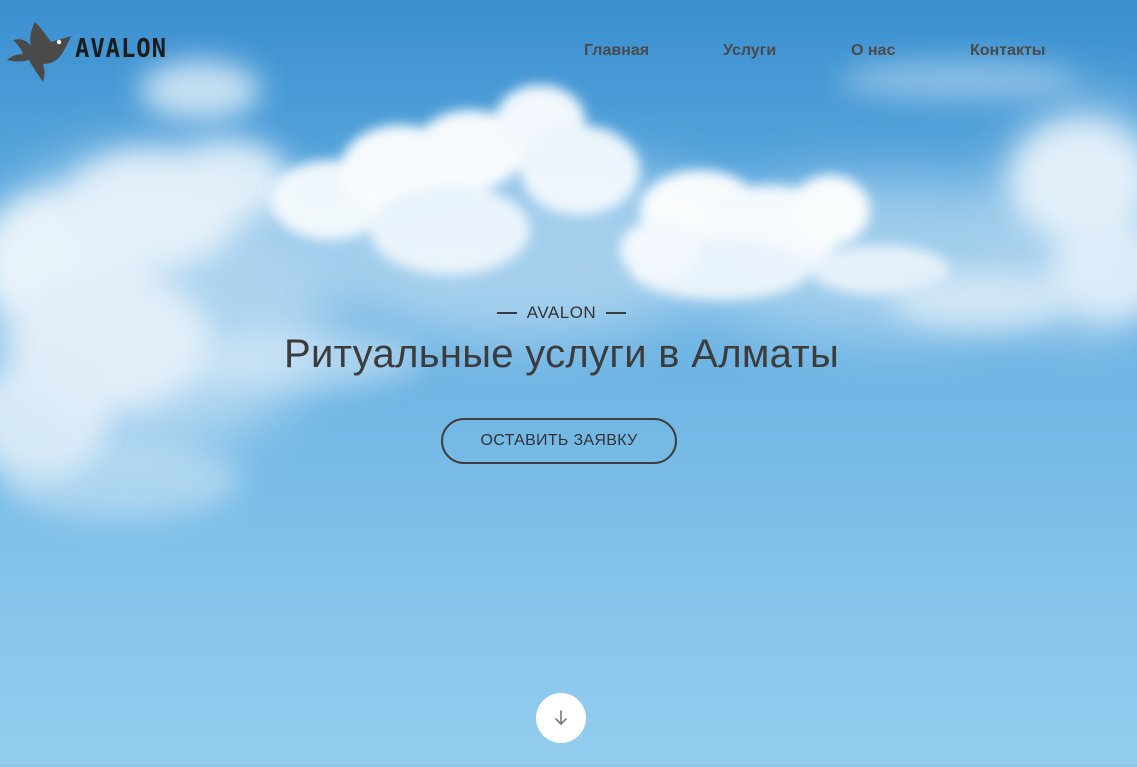 This screenshot has width=1137, height=767. What do you see at coordinates (561, 354) in the screenshot?
I see `hero-title: Ритуальные услуги в Алматы` at bounding box center [561, 354].